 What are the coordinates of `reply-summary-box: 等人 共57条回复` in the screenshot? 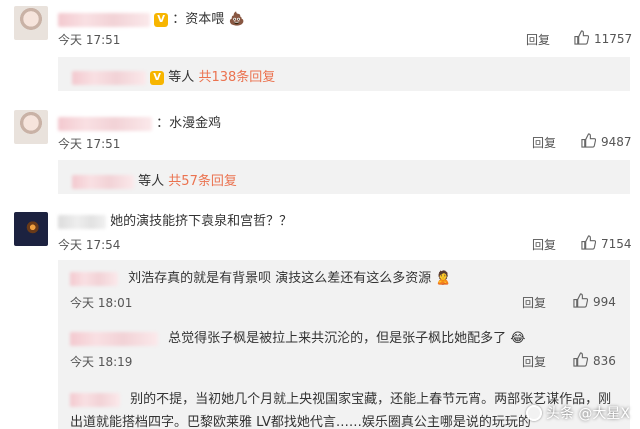 It's located at (344, 177).